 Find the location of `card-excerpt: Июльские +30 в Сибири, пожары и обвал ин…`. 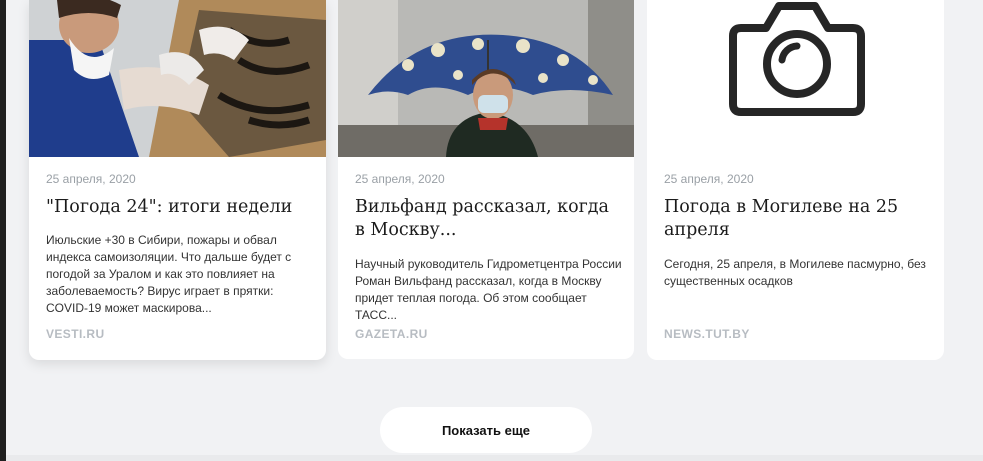

card-excerpt: Июльские +30 в Сибири, пожары и обвал ин… is located at coordinates (169, 274).